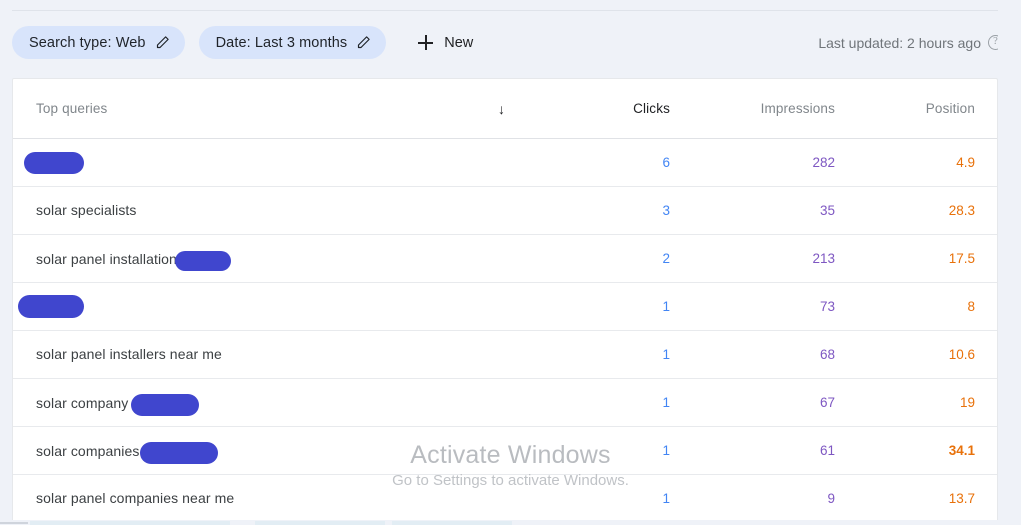 This screenshot has width=1021, height=525. Describe the element at coordinates (961, 498) in the screenshot. I see `cell-position: 13.7` at that location.